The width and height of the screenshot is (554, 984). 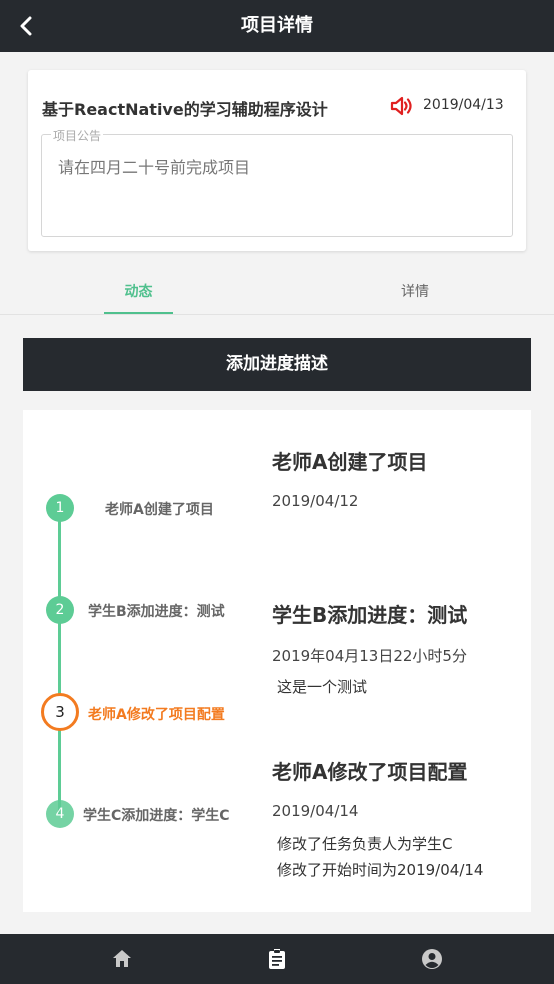 I want to click on app-header: 项目详情, so click(x=277, y=26).